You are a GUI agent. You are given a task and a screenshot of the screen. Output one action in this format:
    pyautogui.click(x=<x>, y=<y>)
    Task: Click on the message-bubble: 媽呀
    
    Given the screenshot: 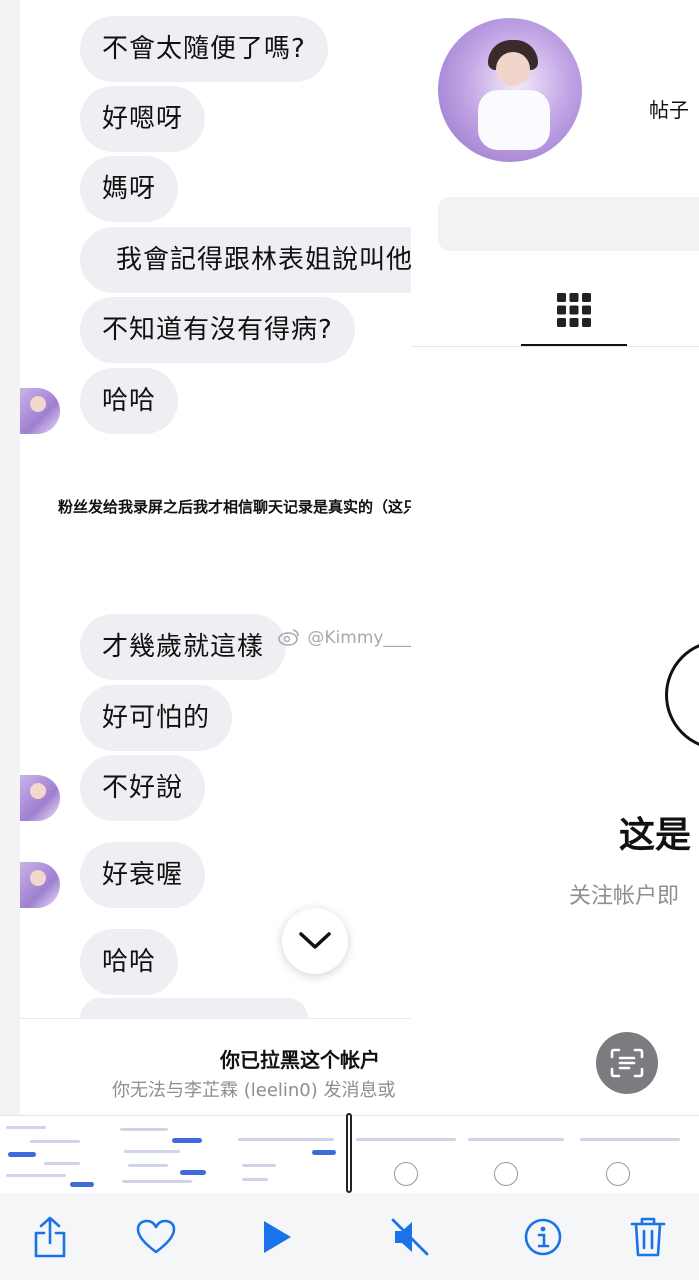 What is the action you would take?
    pyautogui.click(x=129, y=189)
    